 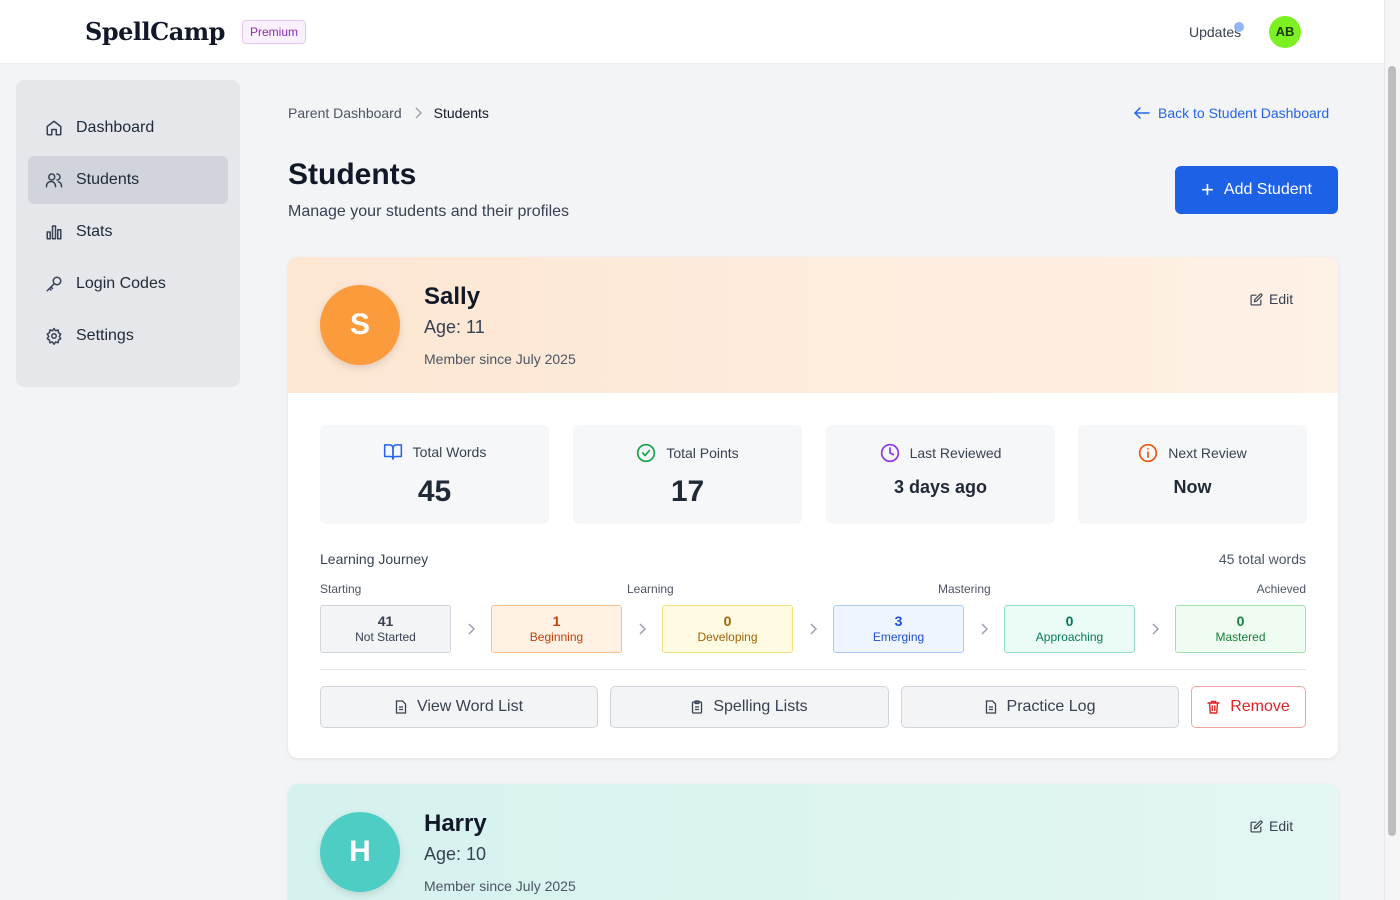 What do you see at coordinates (429, 211) in the screenshot?
I see `page-subtitle: Manage your students and their profiles` at bounding box center [429, 211].